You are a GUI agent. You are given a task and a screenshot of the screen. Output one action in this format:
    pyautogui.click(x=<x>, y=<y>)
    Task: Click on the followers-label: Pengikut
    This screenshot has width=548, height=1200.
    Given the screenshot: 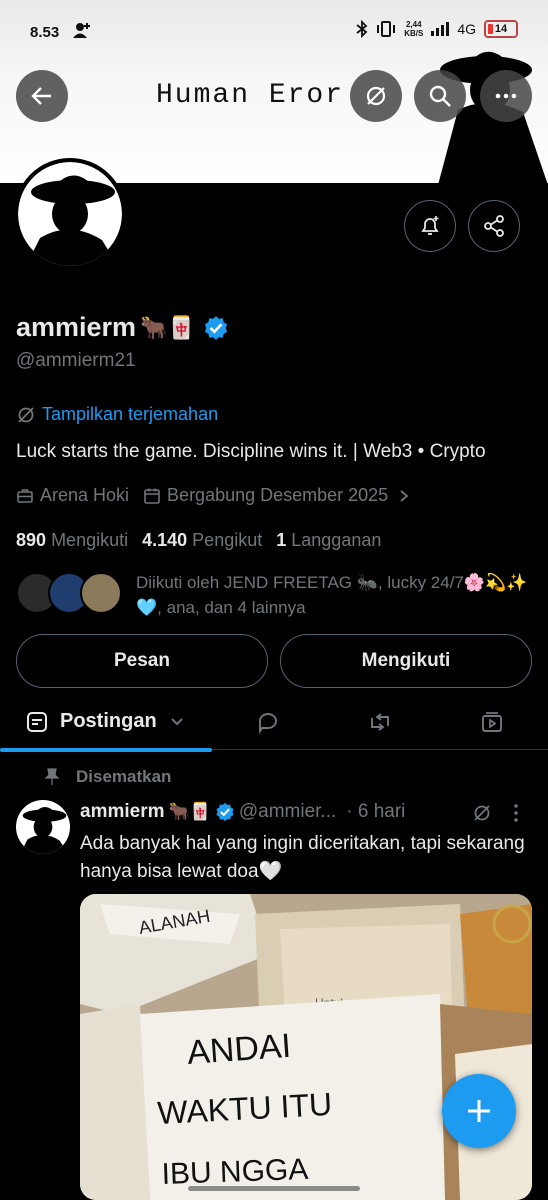 What is the action you would take?
    pyautogui.click(x=227, y=540)
    